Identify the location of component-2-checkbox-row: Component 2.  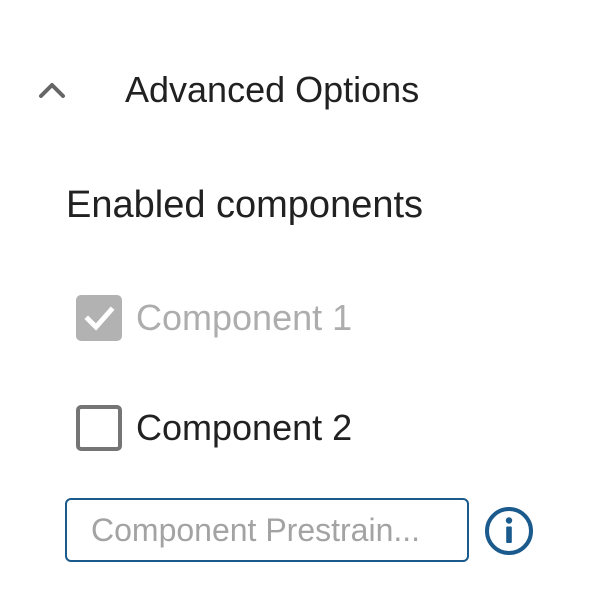
(214, 428).